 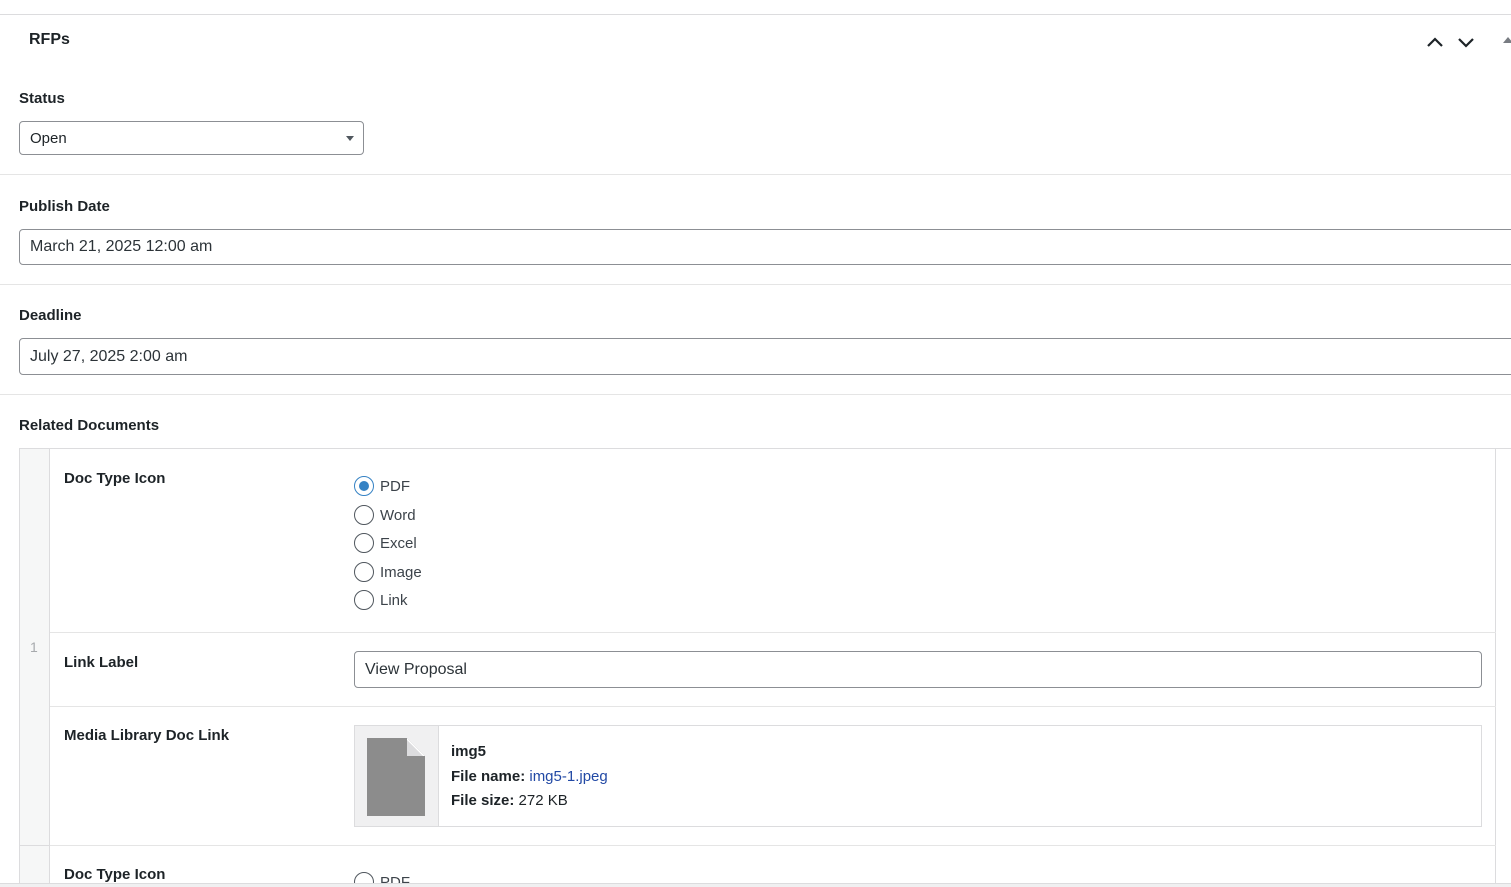 I want to click on move-down-button, so click(x=1466, y=42).